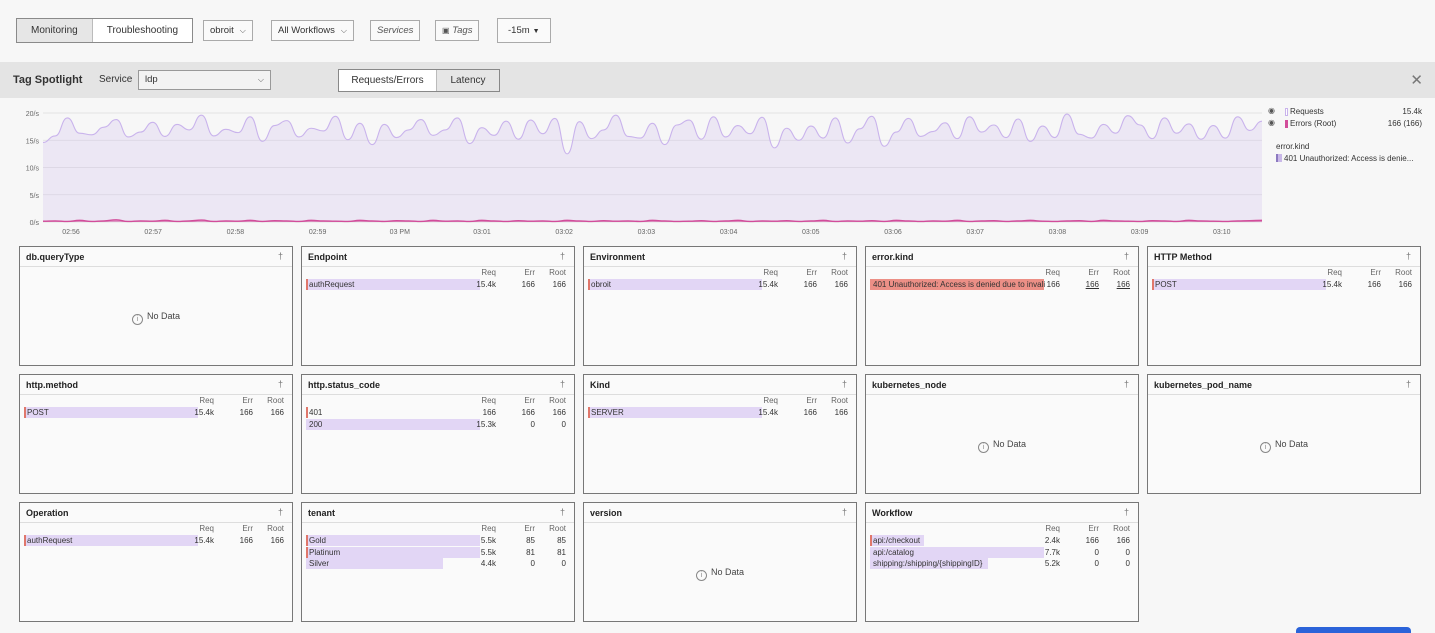  What do you see at coordinates (1353, 630) in the screenshot?
I see `floating-action-button` at bounding box center [1353, 630].